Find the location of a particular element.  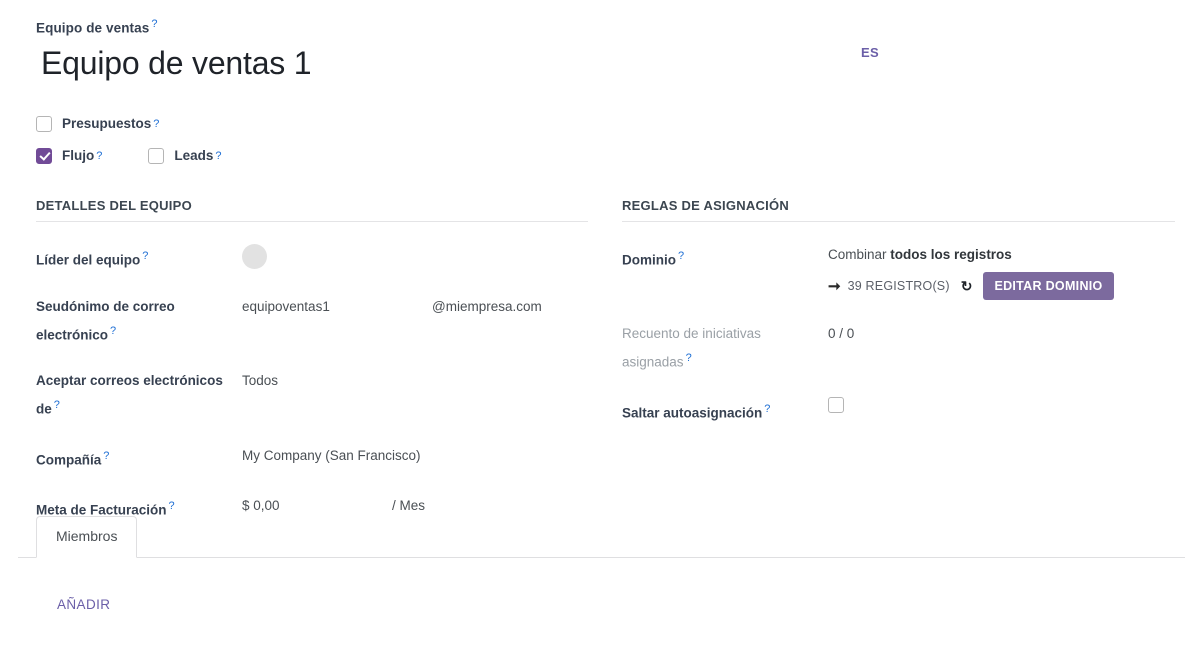

field-row-team-leader: Líder del equipo? is located at coordinates (312, 258).